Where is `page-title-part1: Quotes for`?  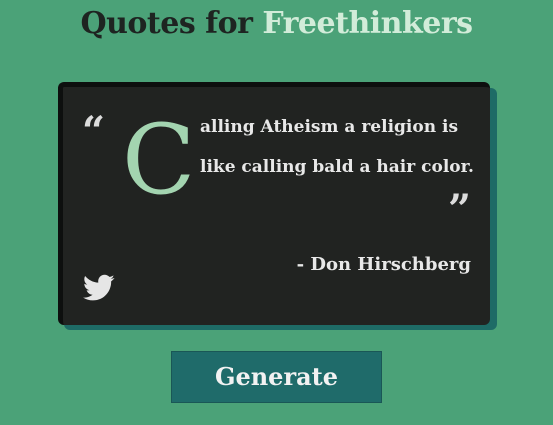 page-title-part1: Quotes for is located at coordinates (171, 23).